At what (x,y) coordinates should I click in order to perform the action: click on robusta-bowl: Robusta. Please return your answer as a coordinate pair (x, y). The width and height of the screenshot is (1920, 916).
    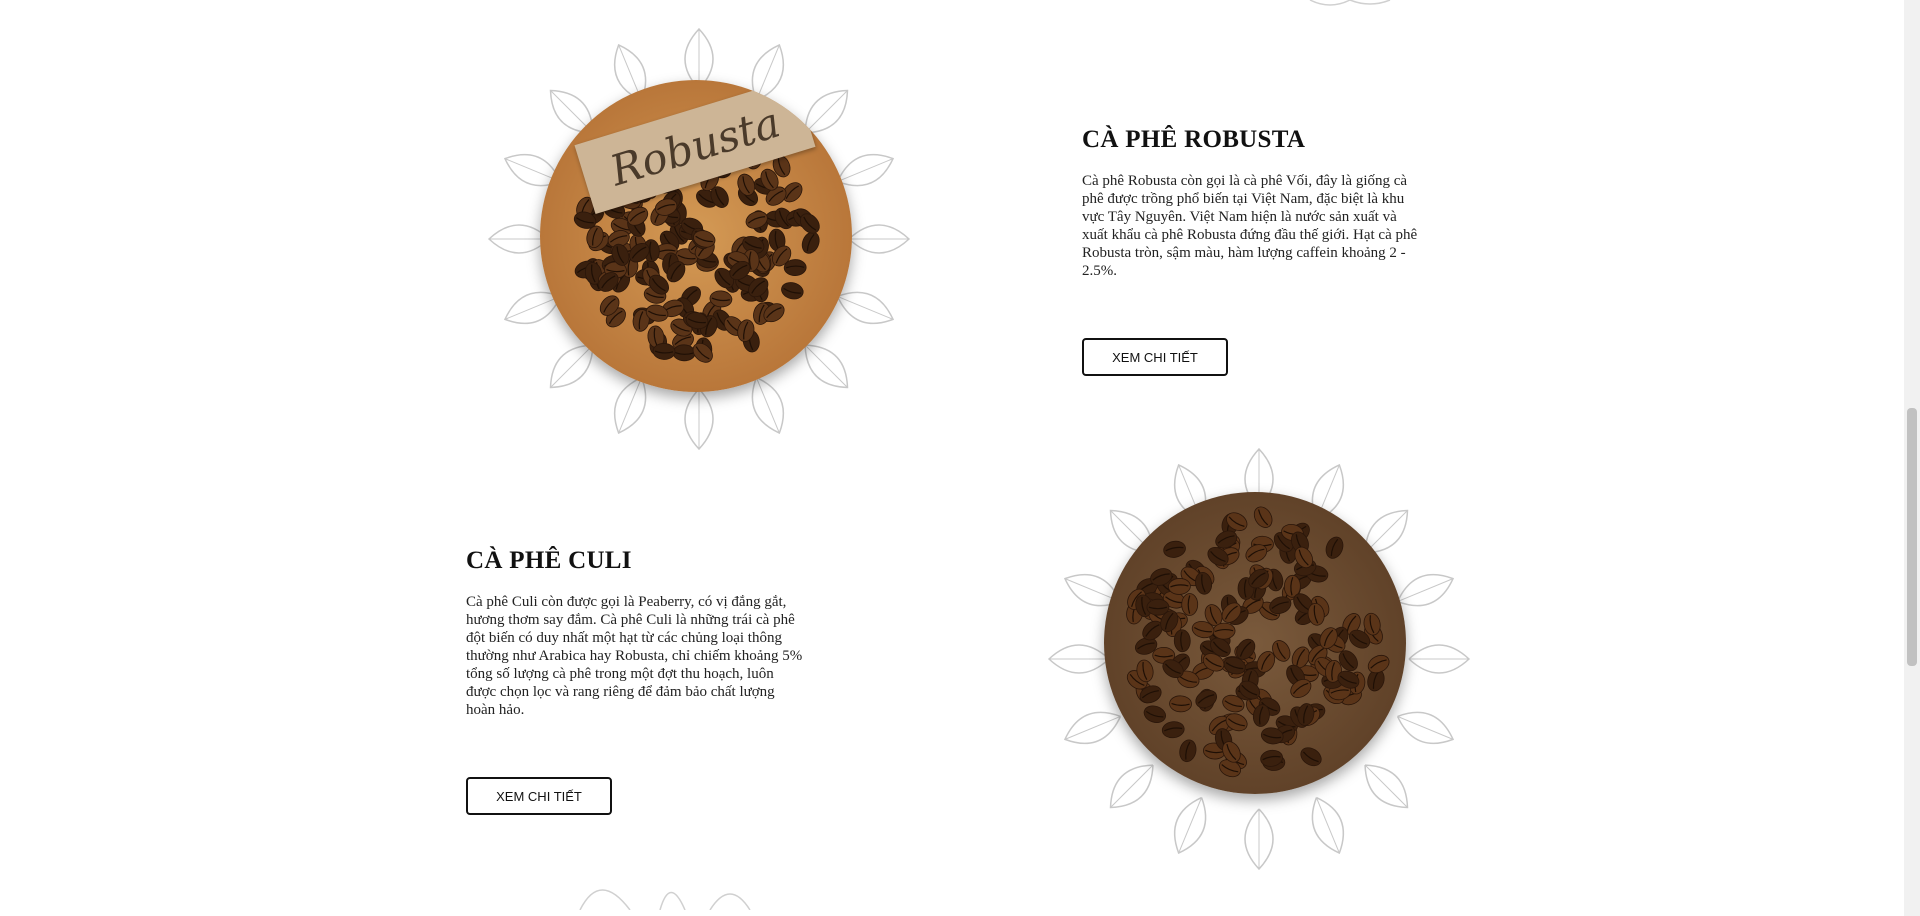
    Looking at the image, I should click on (696, 236).